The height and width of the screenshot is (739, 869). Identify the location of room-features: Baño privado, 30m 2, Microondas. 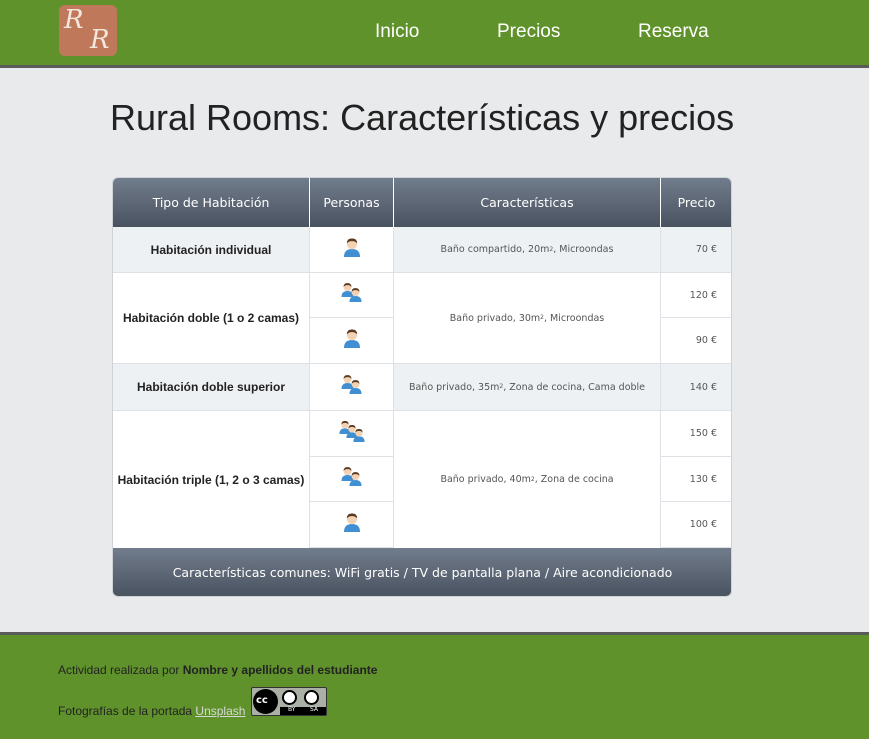
(527, 318).